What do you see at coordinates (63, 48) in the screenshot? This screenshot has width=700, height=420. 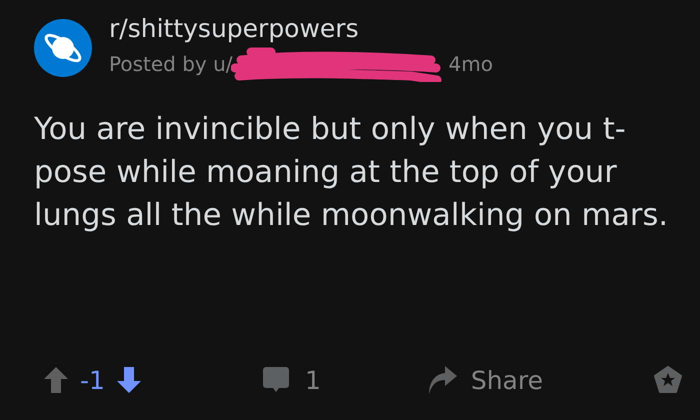 I see `subreddit-avatar-icon` at bounding box center [63, 48].